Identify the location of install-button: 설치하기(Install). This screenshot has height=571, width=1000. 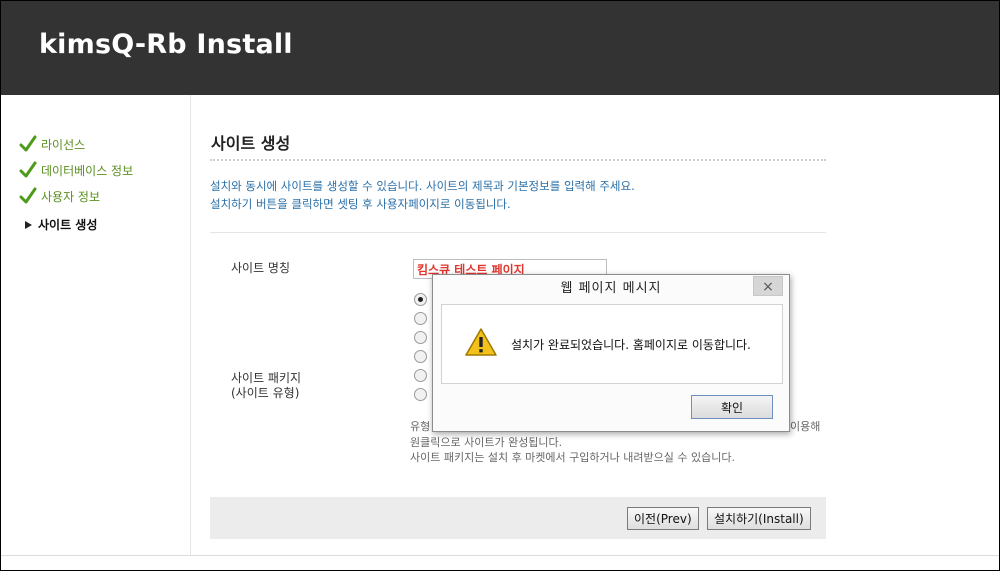
(759, 518).